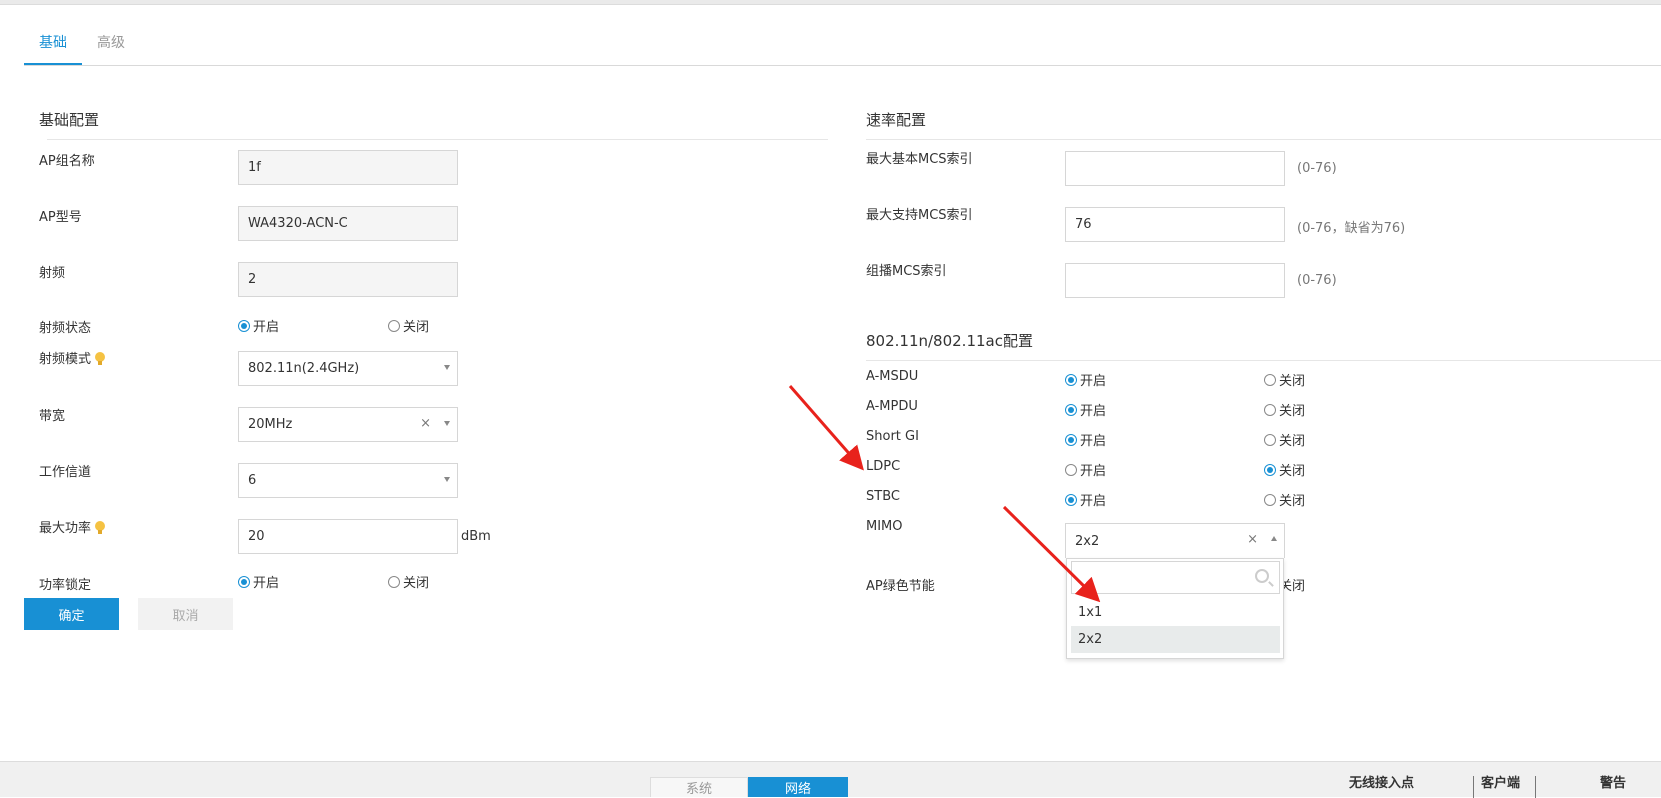  I want to click on mimo-dropdown: 1x1 2x2, so click(1175, 608).